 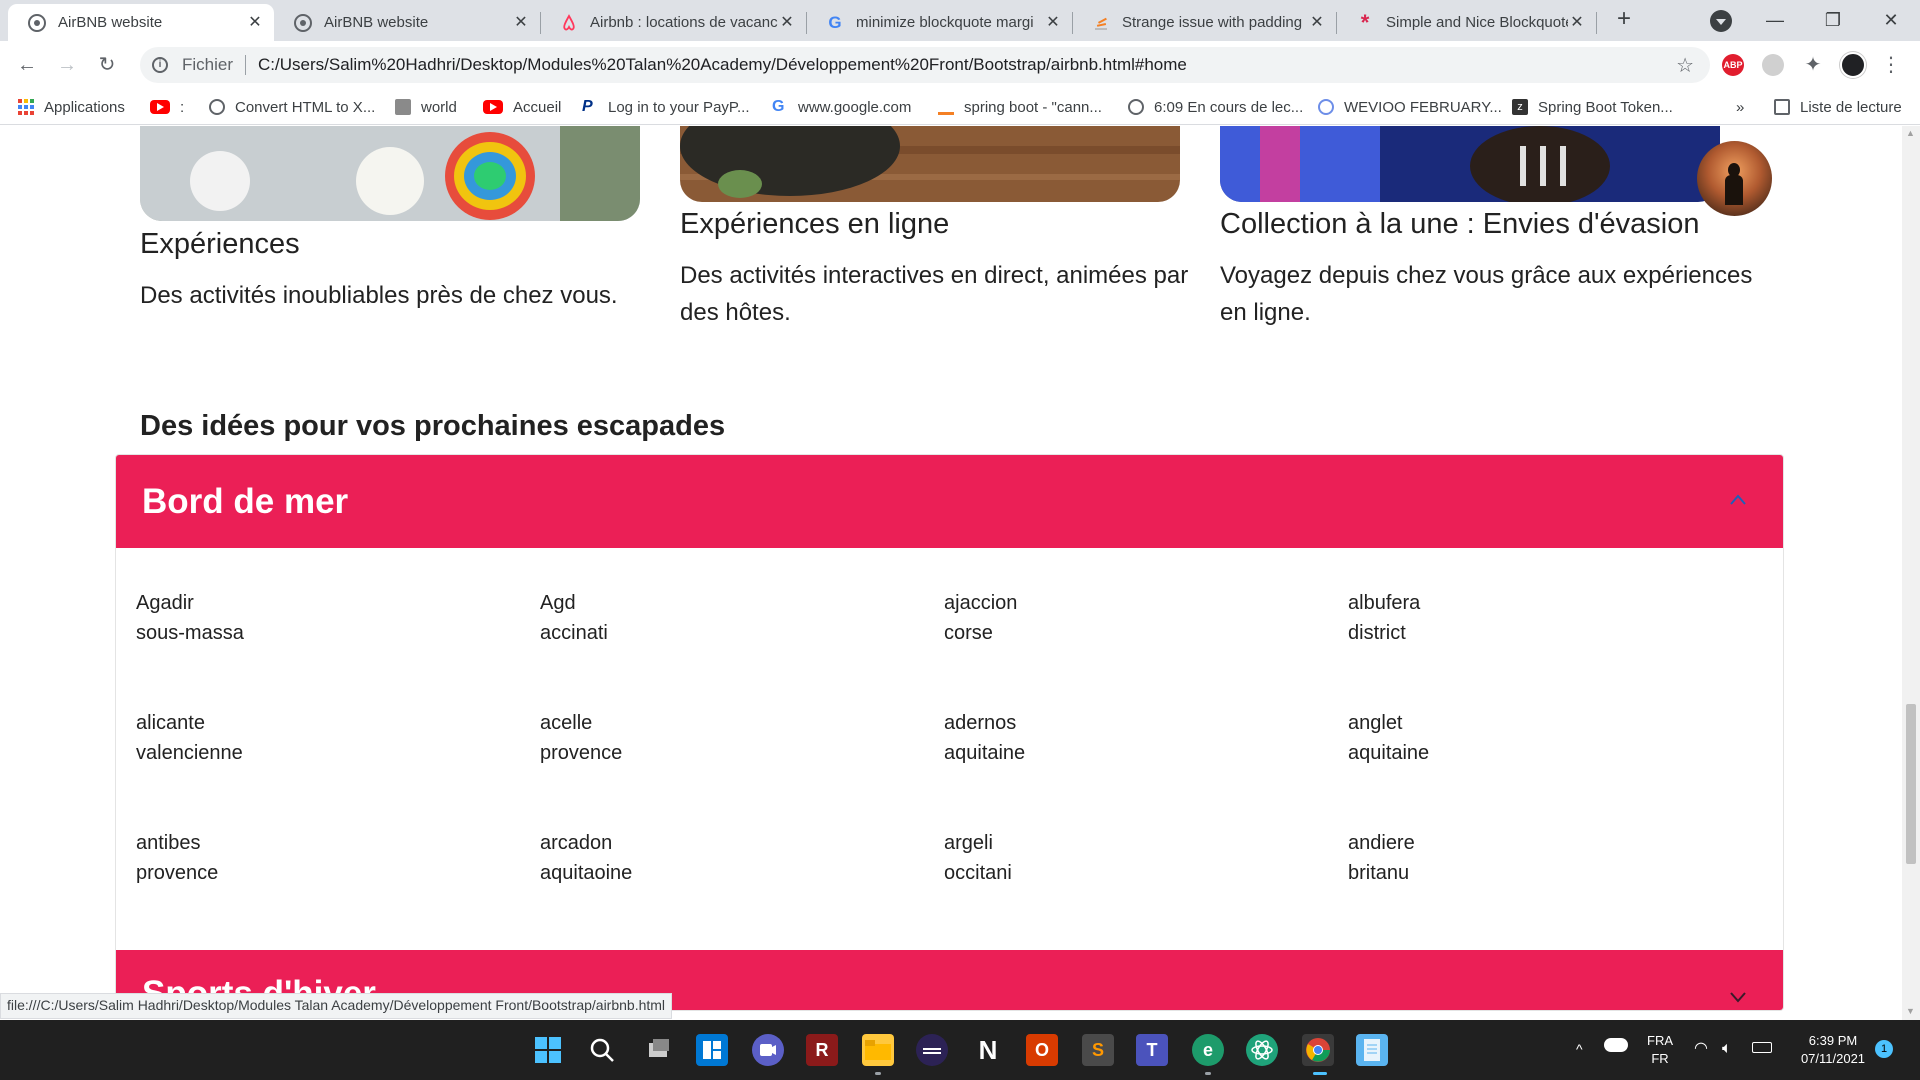 I want to click on back-button: ←, so click(x=27, y=65).